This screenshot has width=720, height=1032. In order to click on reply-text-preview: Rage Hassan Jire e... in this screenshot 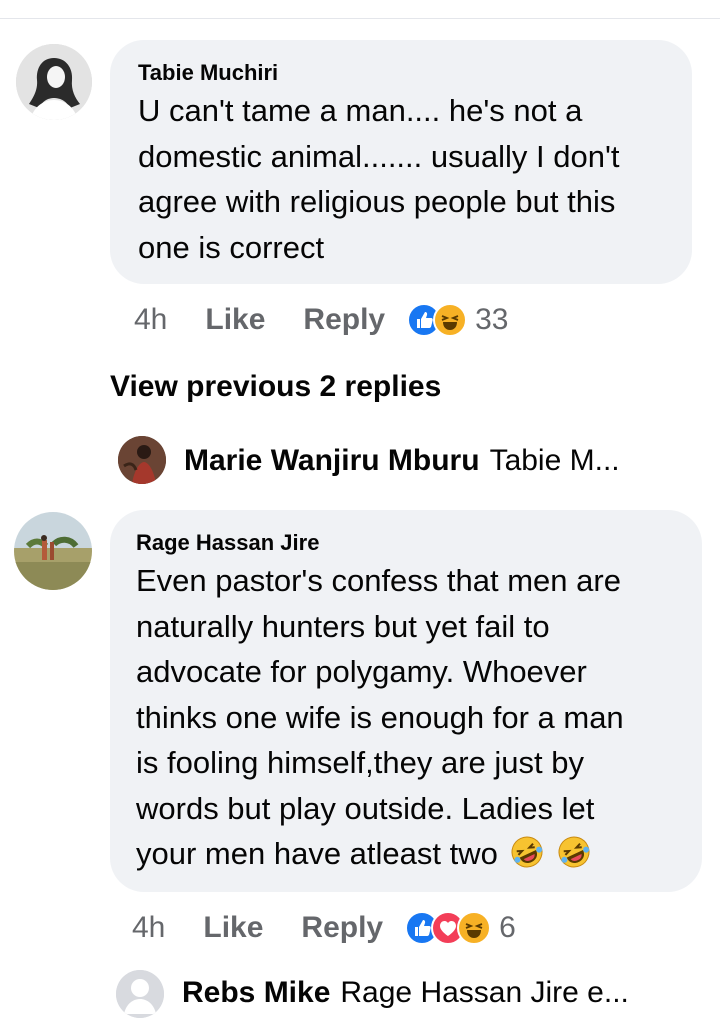, I will do `click(484, 992)`.